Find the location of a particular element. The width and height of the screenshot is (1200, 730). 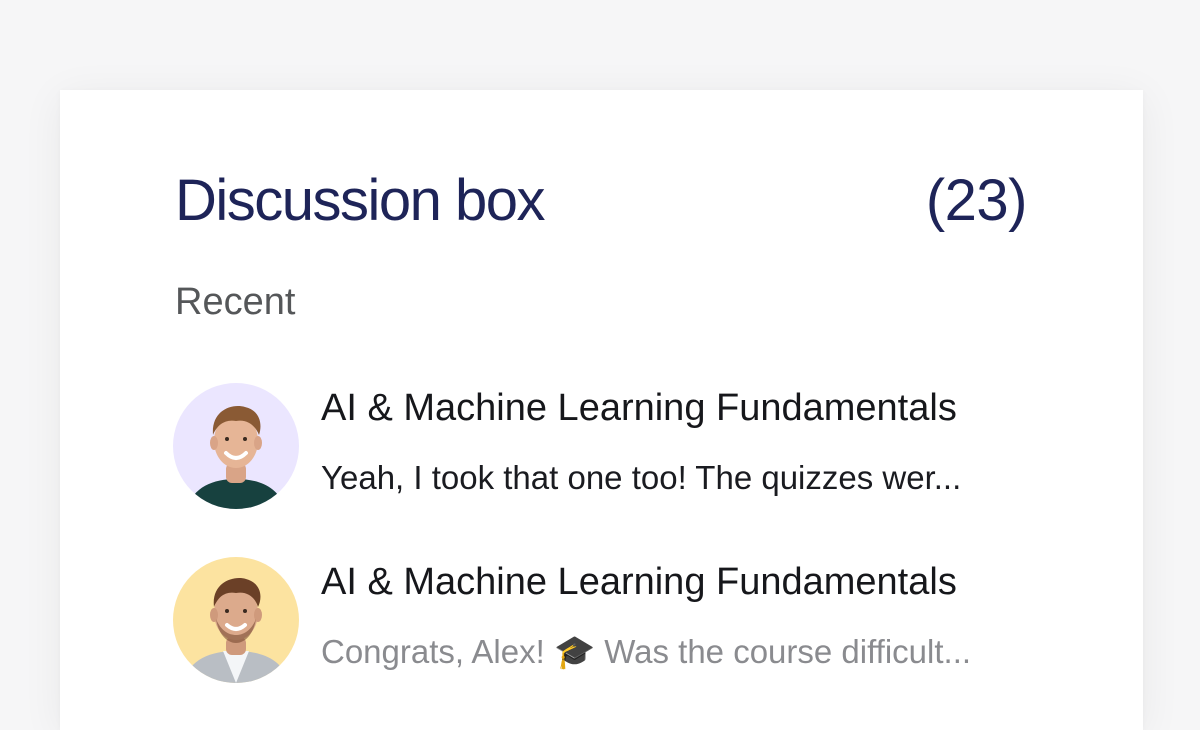

discussion-count: (23) is located at coordinates (976, 200).